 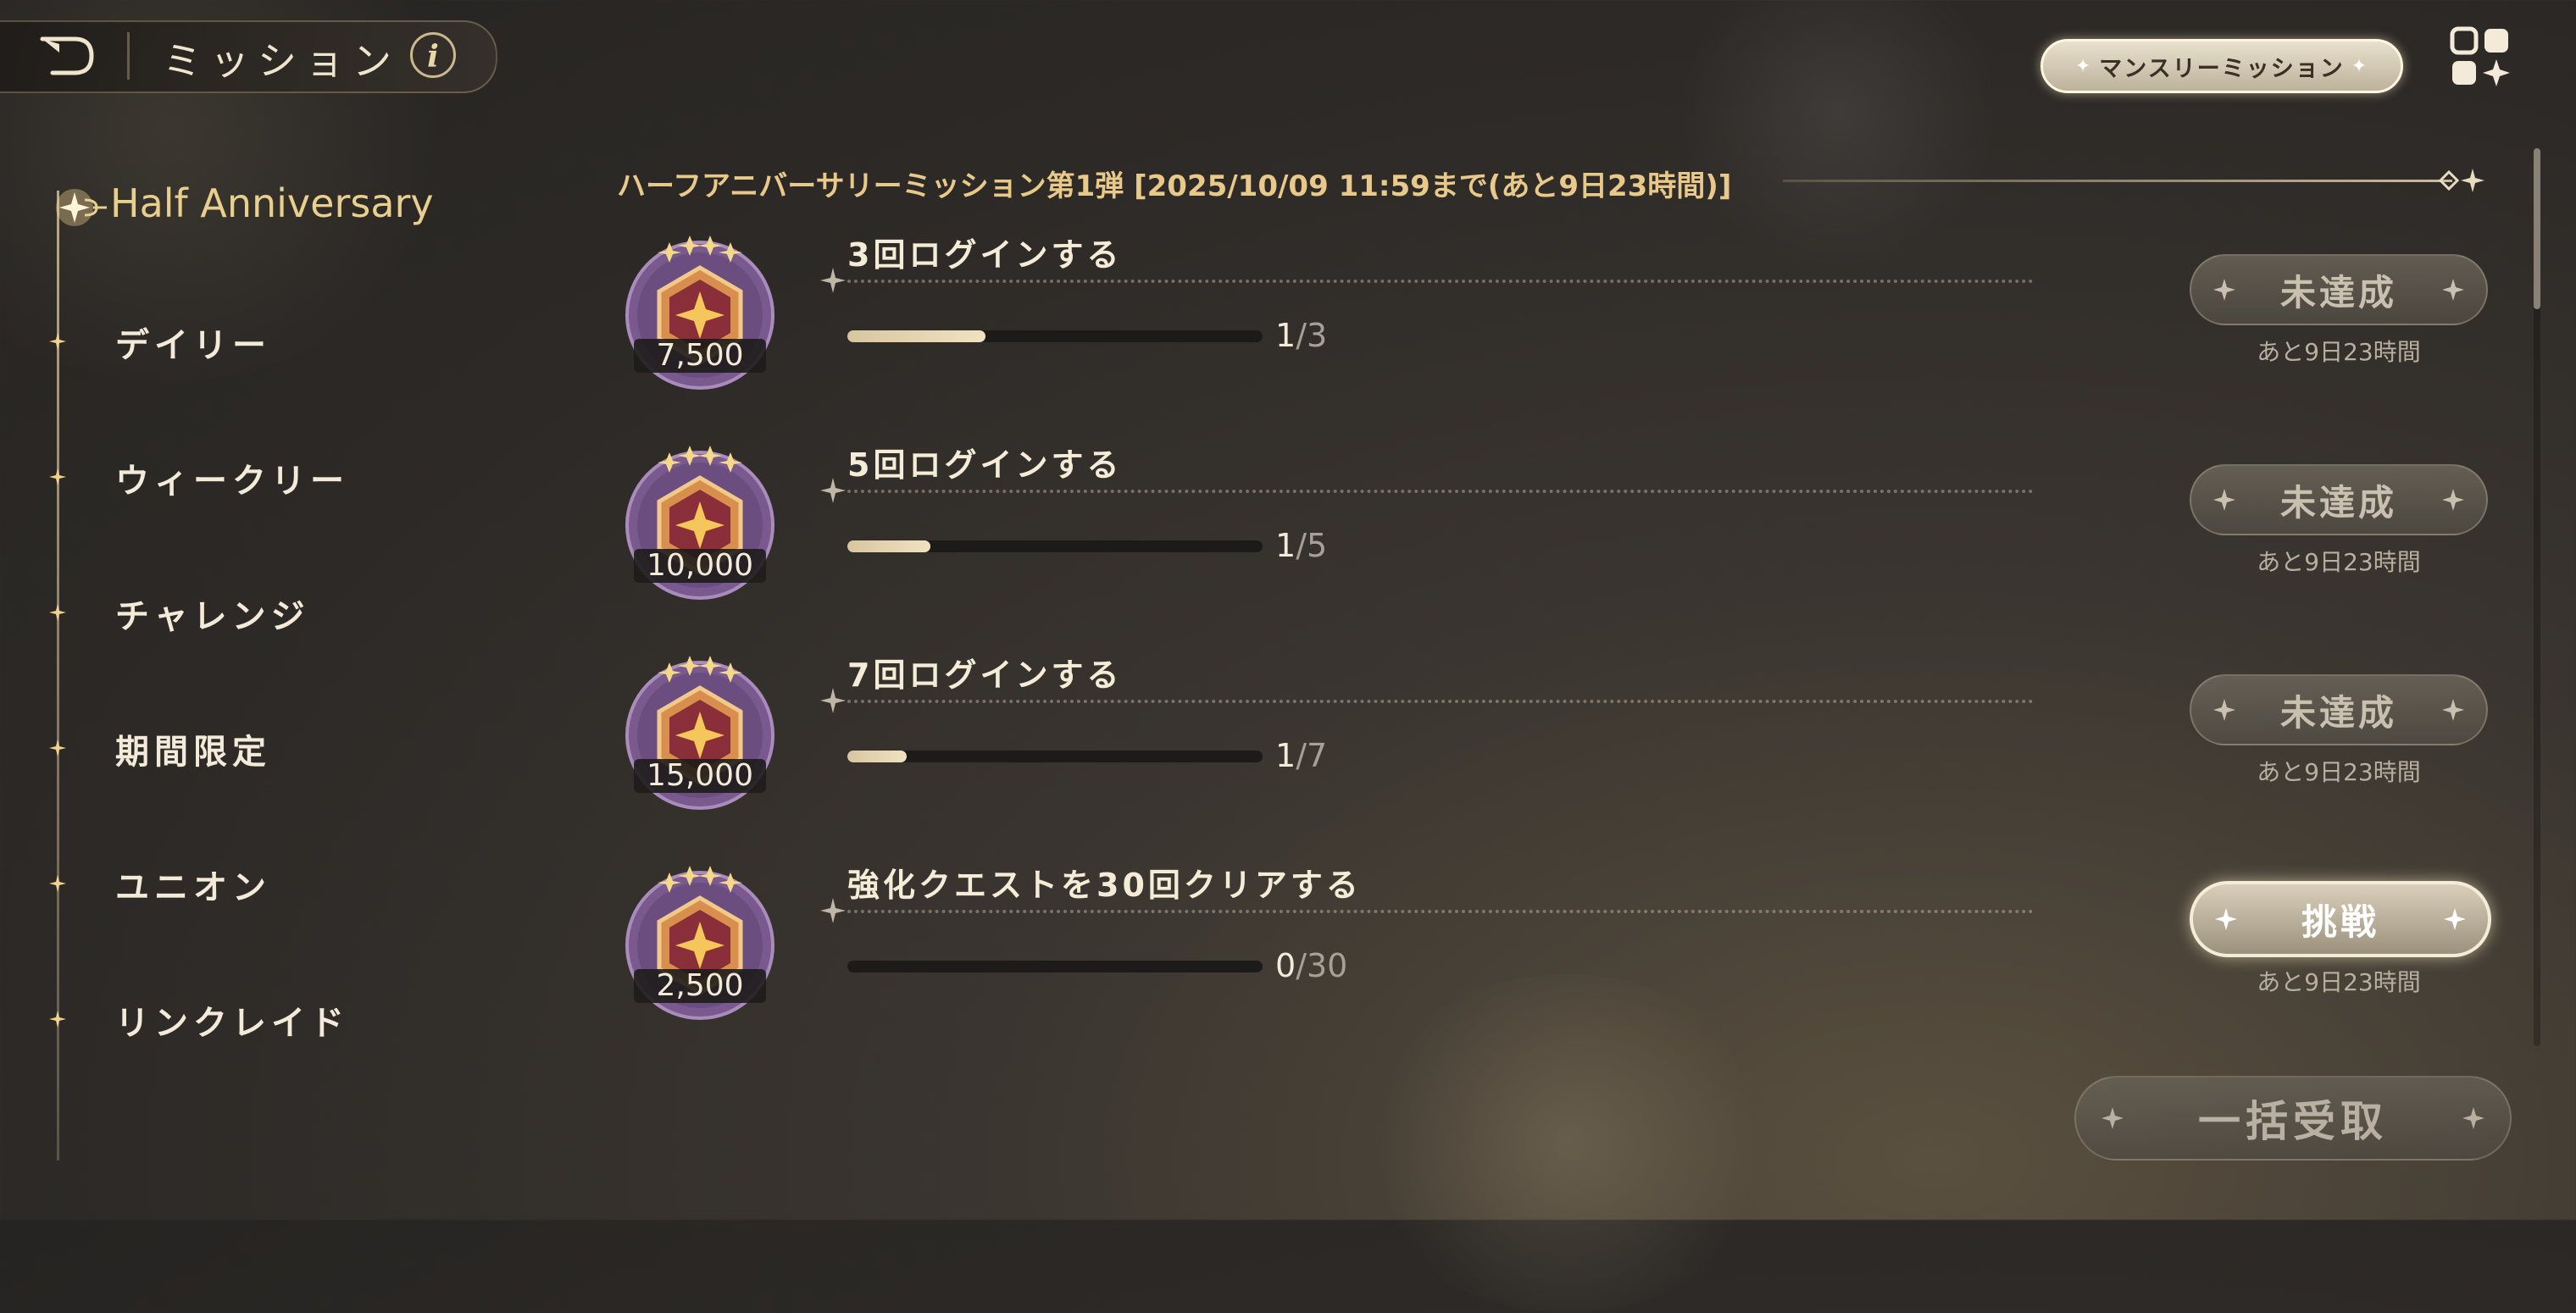 What do you see at coordinates (700, 986) in the screenshot?
I see `reward-count: 2,500` at bounding box center [700, 986].